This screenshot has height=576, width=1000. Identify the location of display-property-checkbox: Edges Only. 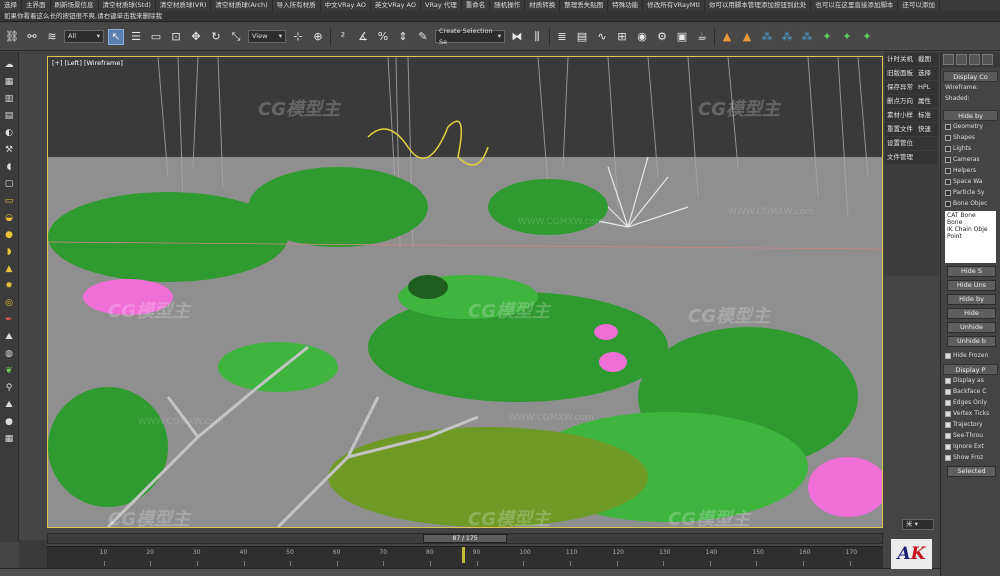
(970, 402).